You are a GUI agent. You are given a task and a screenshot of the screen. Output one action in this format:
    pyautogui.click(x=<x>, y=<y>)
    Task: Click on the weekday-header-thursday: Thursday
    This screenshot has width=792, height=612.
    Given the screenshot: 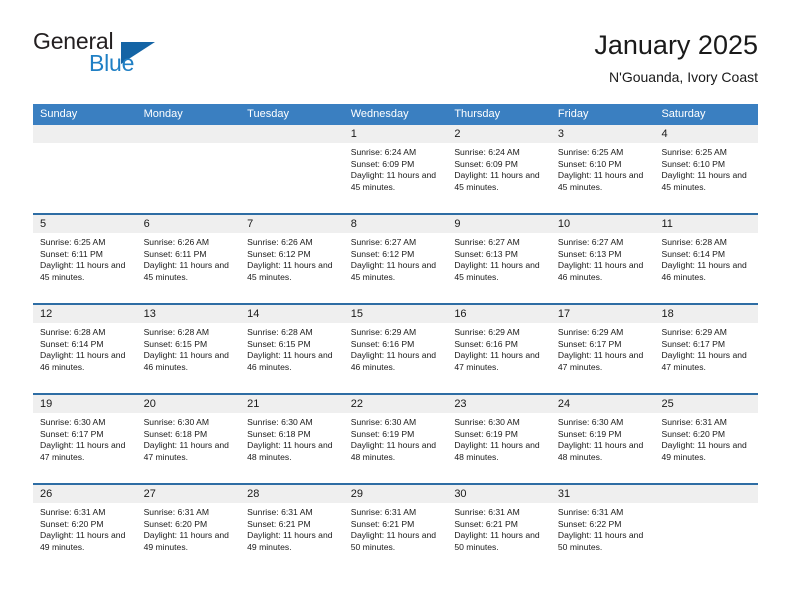 What is the action you would take?
    pyautogui.click(x=477, y=114)
    